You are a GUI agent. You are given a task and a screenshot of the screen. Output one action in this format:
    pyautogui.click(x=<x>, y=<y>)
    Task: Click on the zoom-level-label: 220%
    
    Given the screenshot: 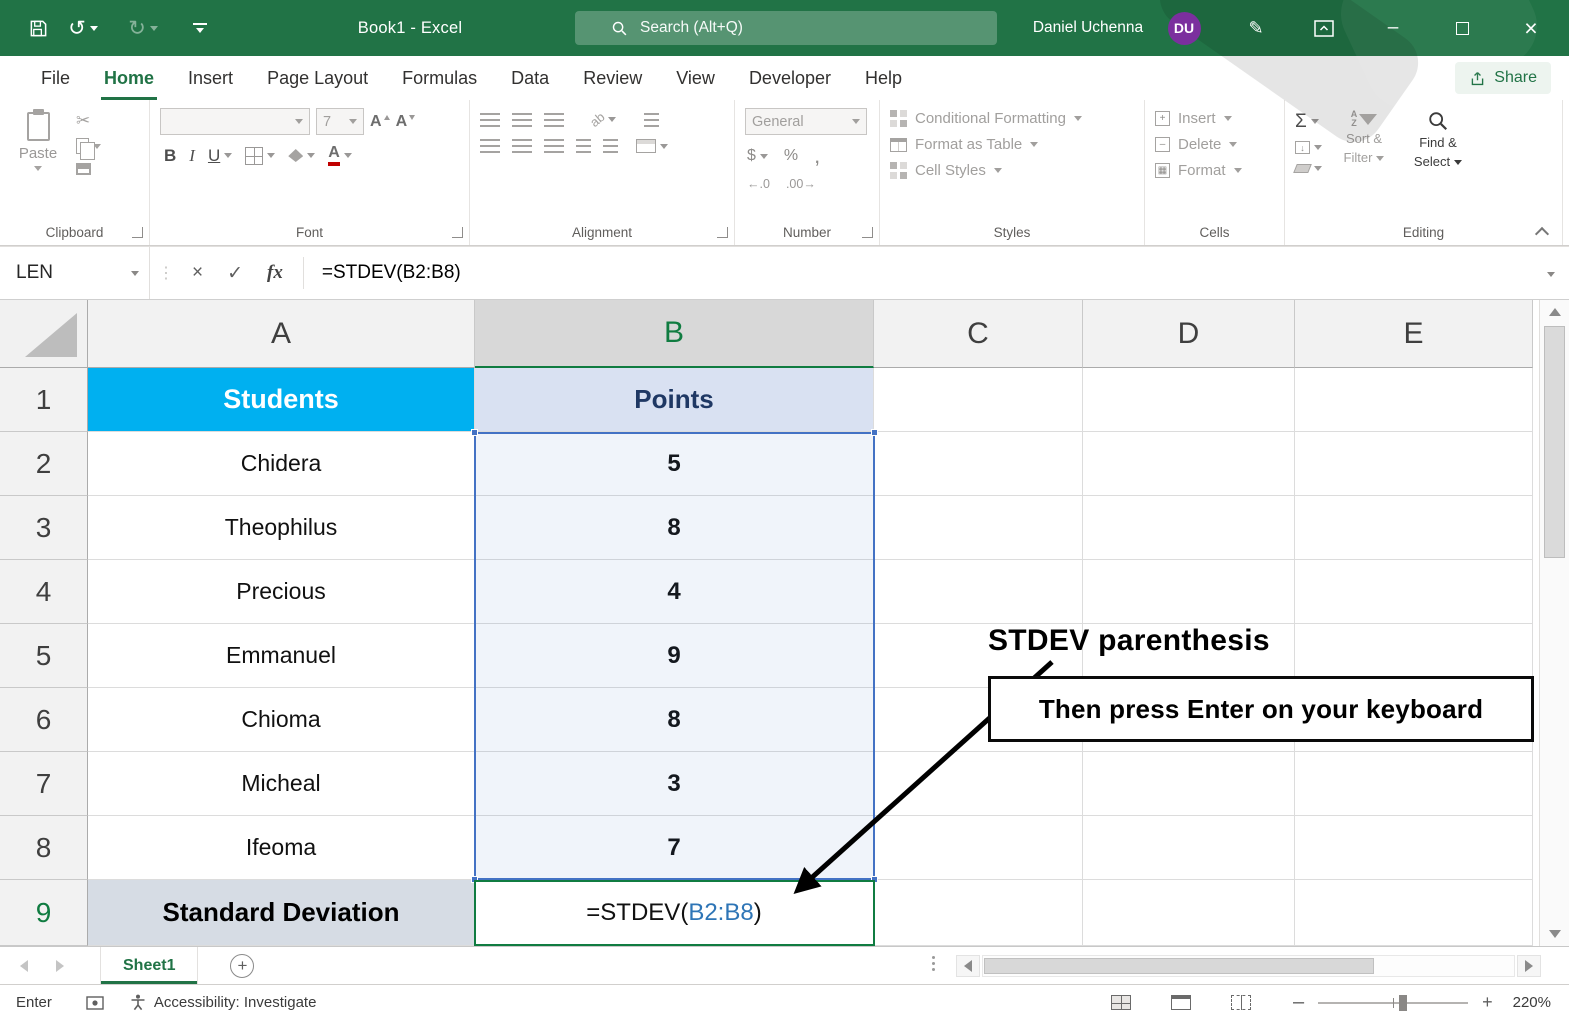 What is the action you would take?
    pyautogui.click(x=1532, y=1002)
    